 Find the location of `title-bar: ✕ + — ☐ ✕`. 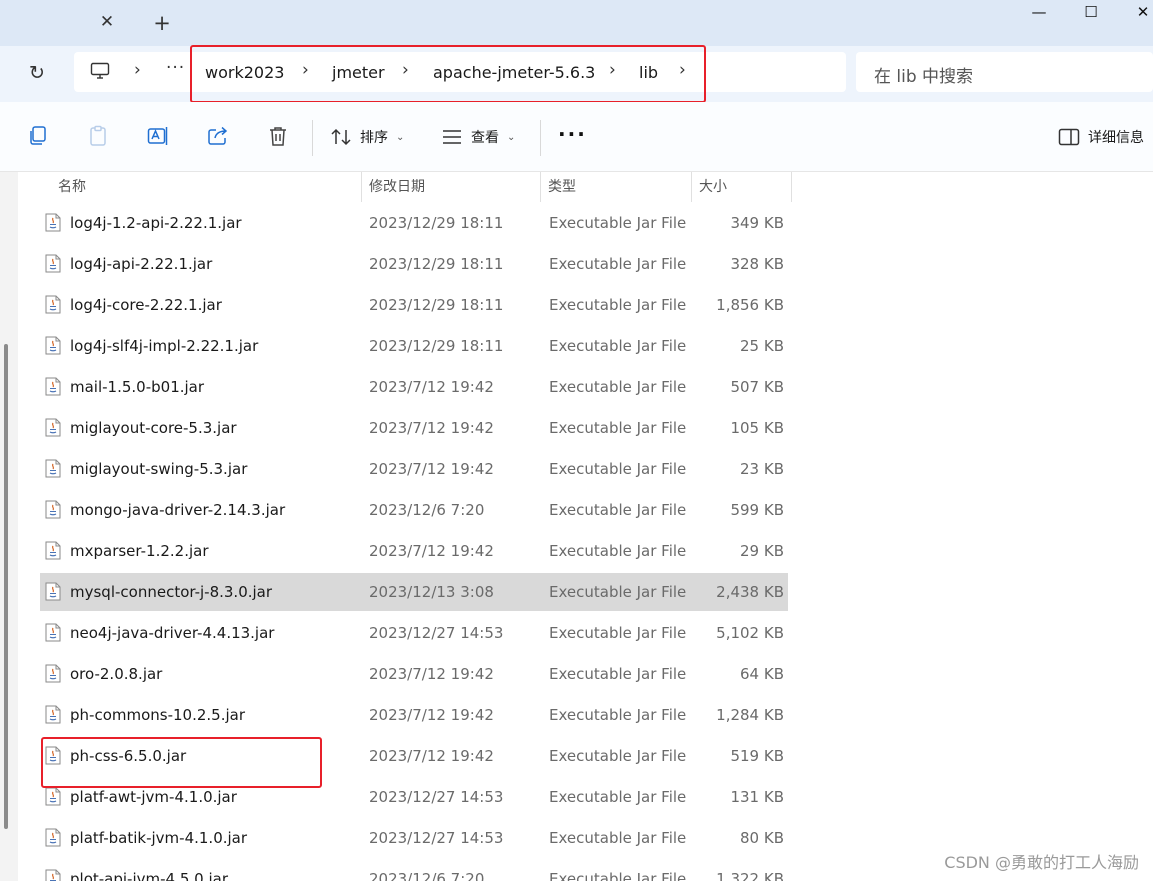

title-bar: ✕ + — ☐ ✕ is located at coordinates (576, 23).